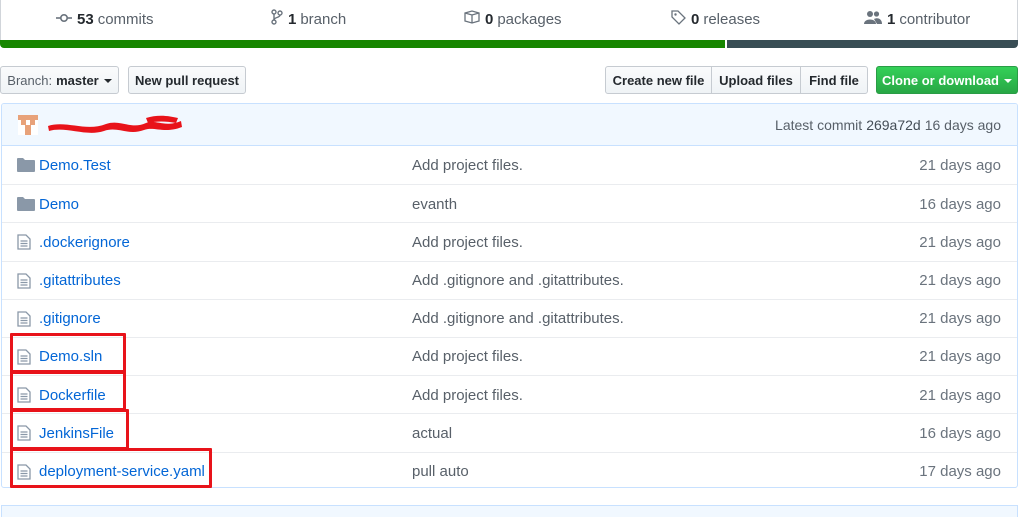 The image size is (1024, 517). Describe the element at coordinates (960, 471) in the screenshot. I see `commit-age: 17 days ago` at that location.